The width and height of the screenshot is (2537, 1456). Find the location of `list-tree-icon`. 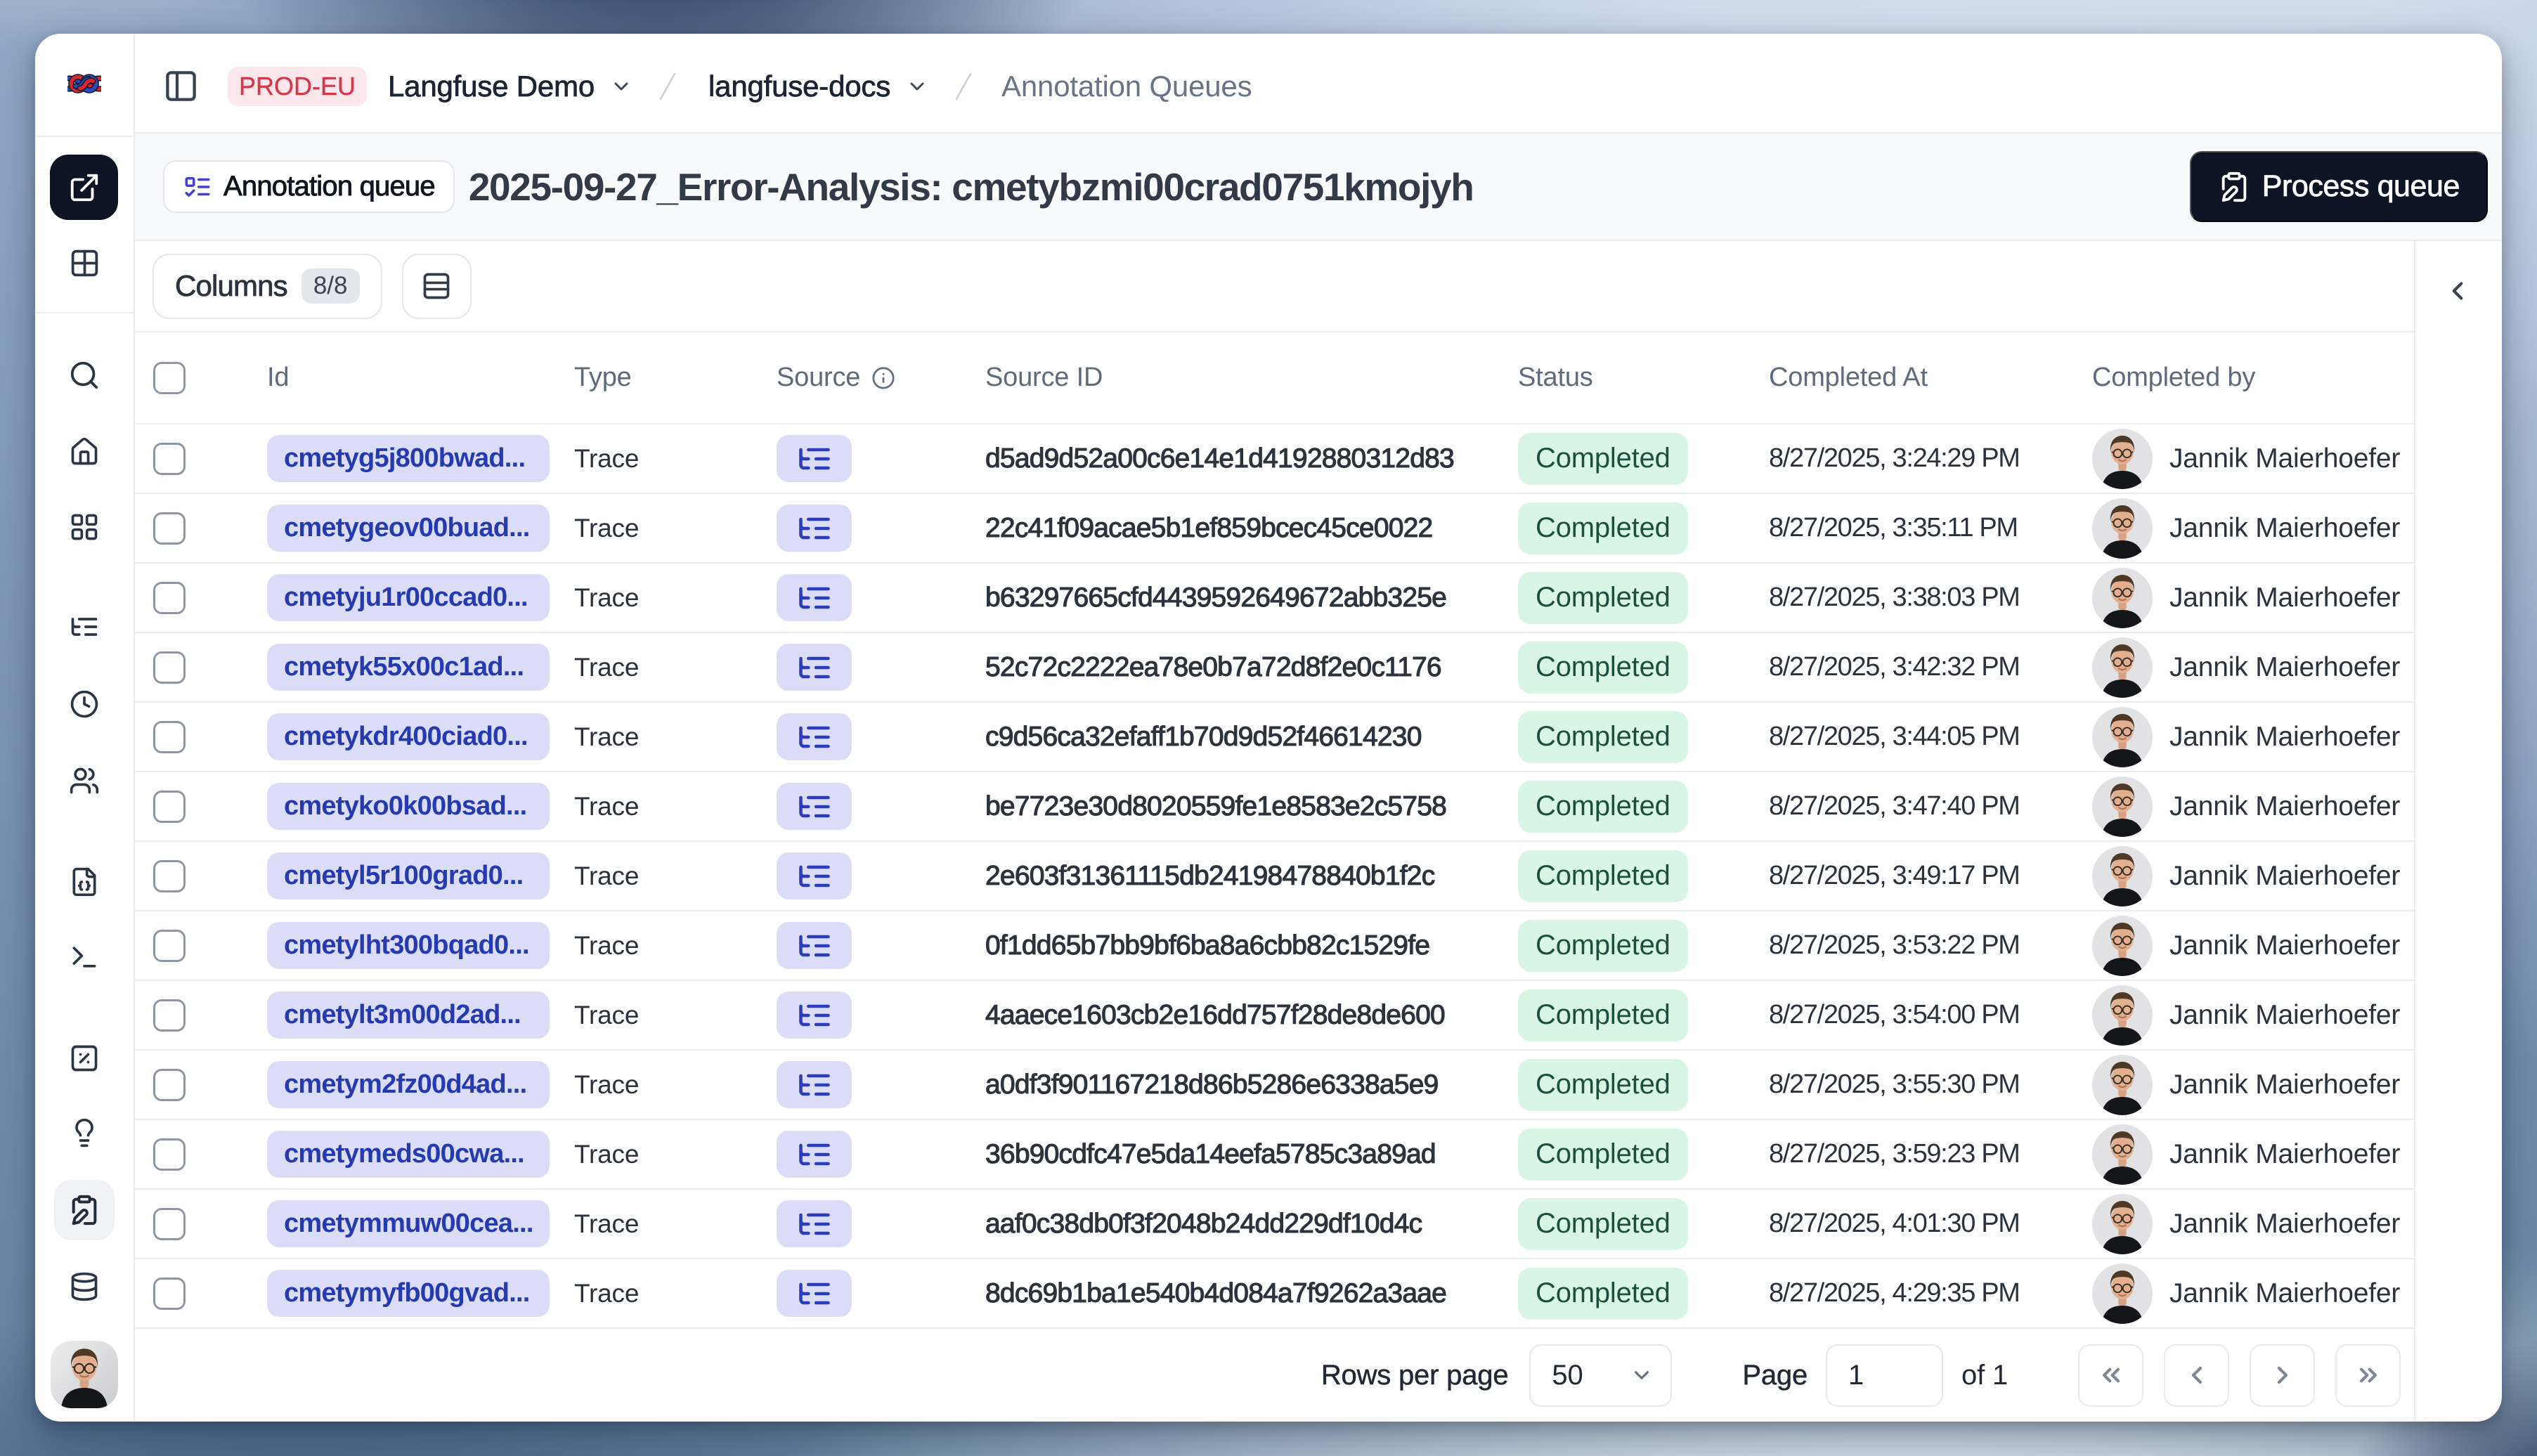

list-tree-icon is located at coordinates (815, 946).